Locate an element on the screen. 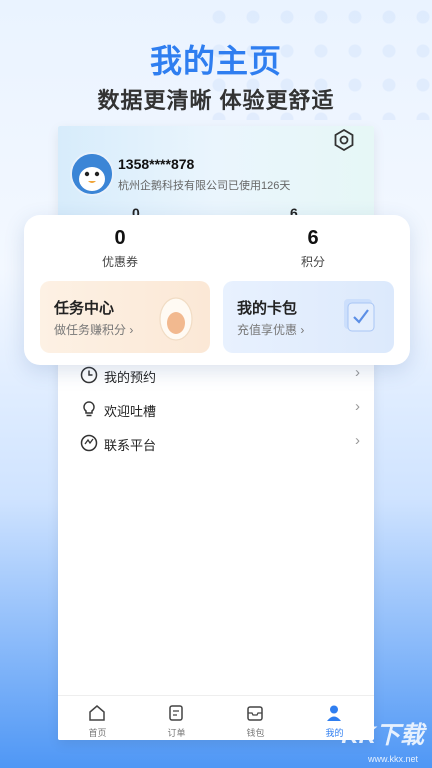 The image size is (432, 768). tab-orders: 订单 is located at coordinates (176, 718).